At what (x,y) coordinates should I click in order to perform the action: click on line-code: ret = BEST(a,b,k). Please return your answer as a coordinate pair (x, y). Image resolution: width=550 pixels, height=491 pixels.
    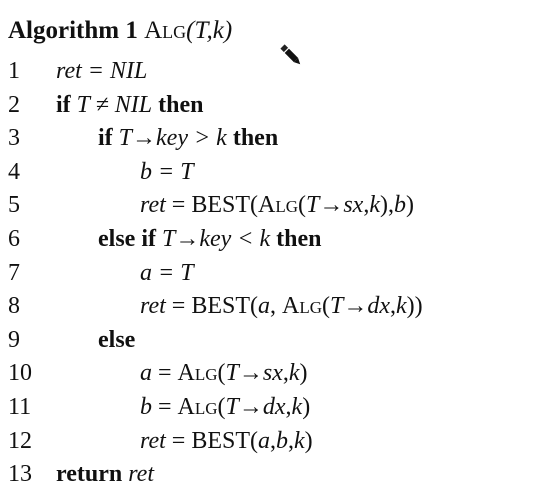
    Looking at the image, I should click on (226, 441).